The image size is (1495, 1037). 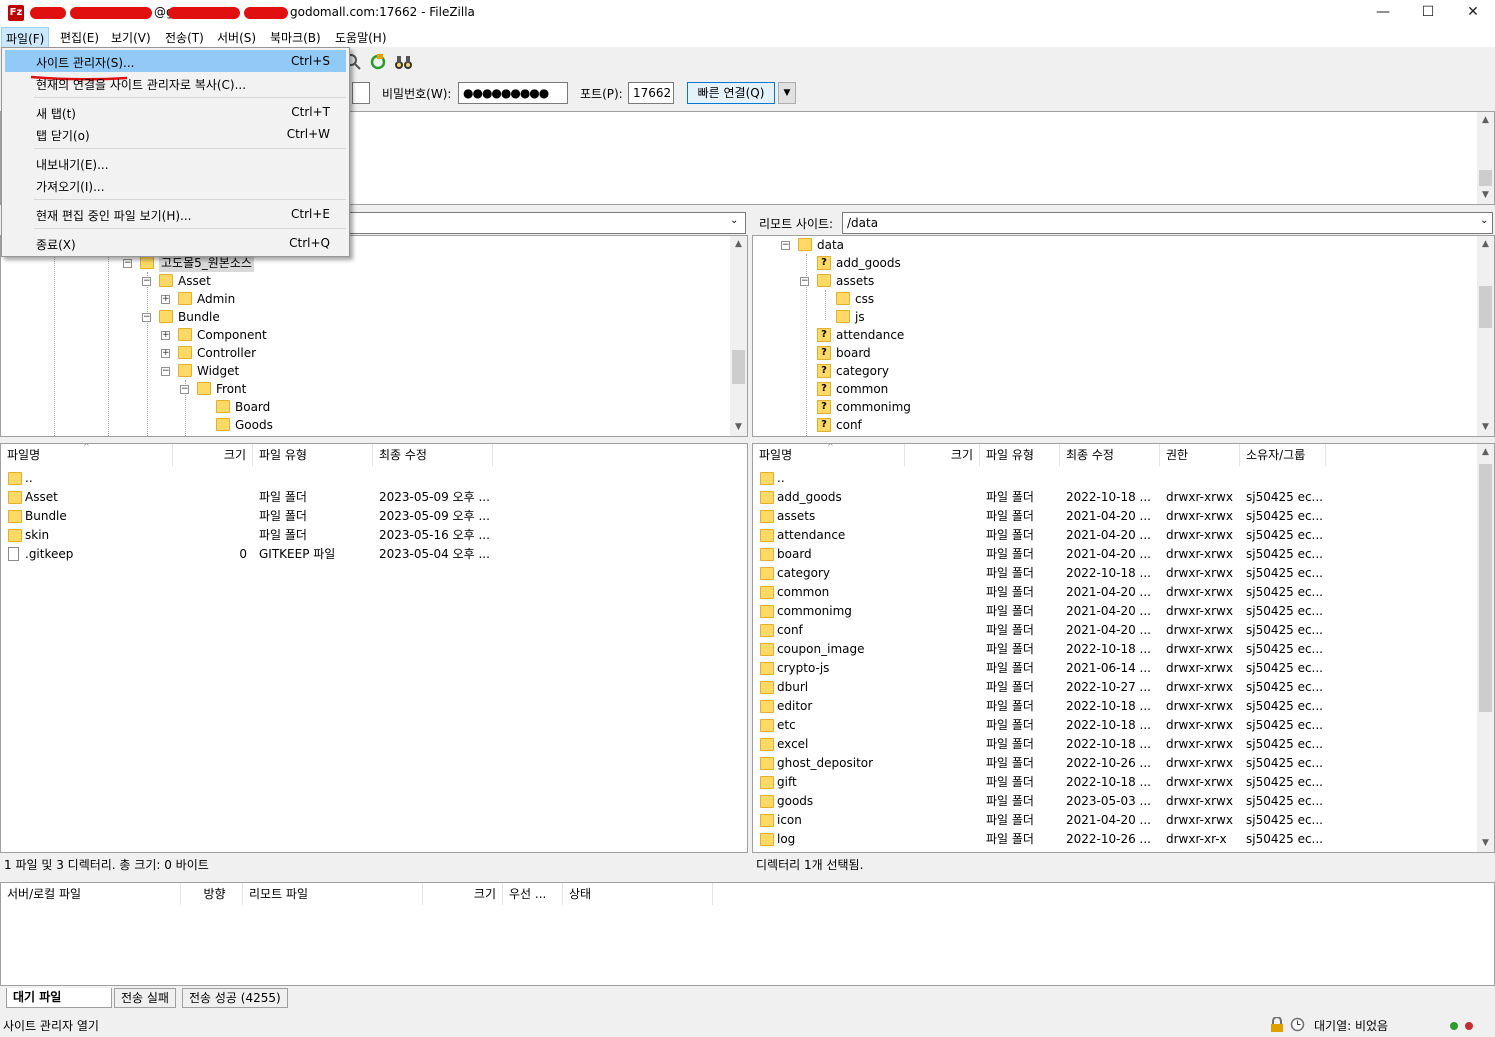 What do you see at coordinates (787, 93) in the screenshot?
I see `quickconnect-history-dropdown: ▼` at bounding box center [787, 93].